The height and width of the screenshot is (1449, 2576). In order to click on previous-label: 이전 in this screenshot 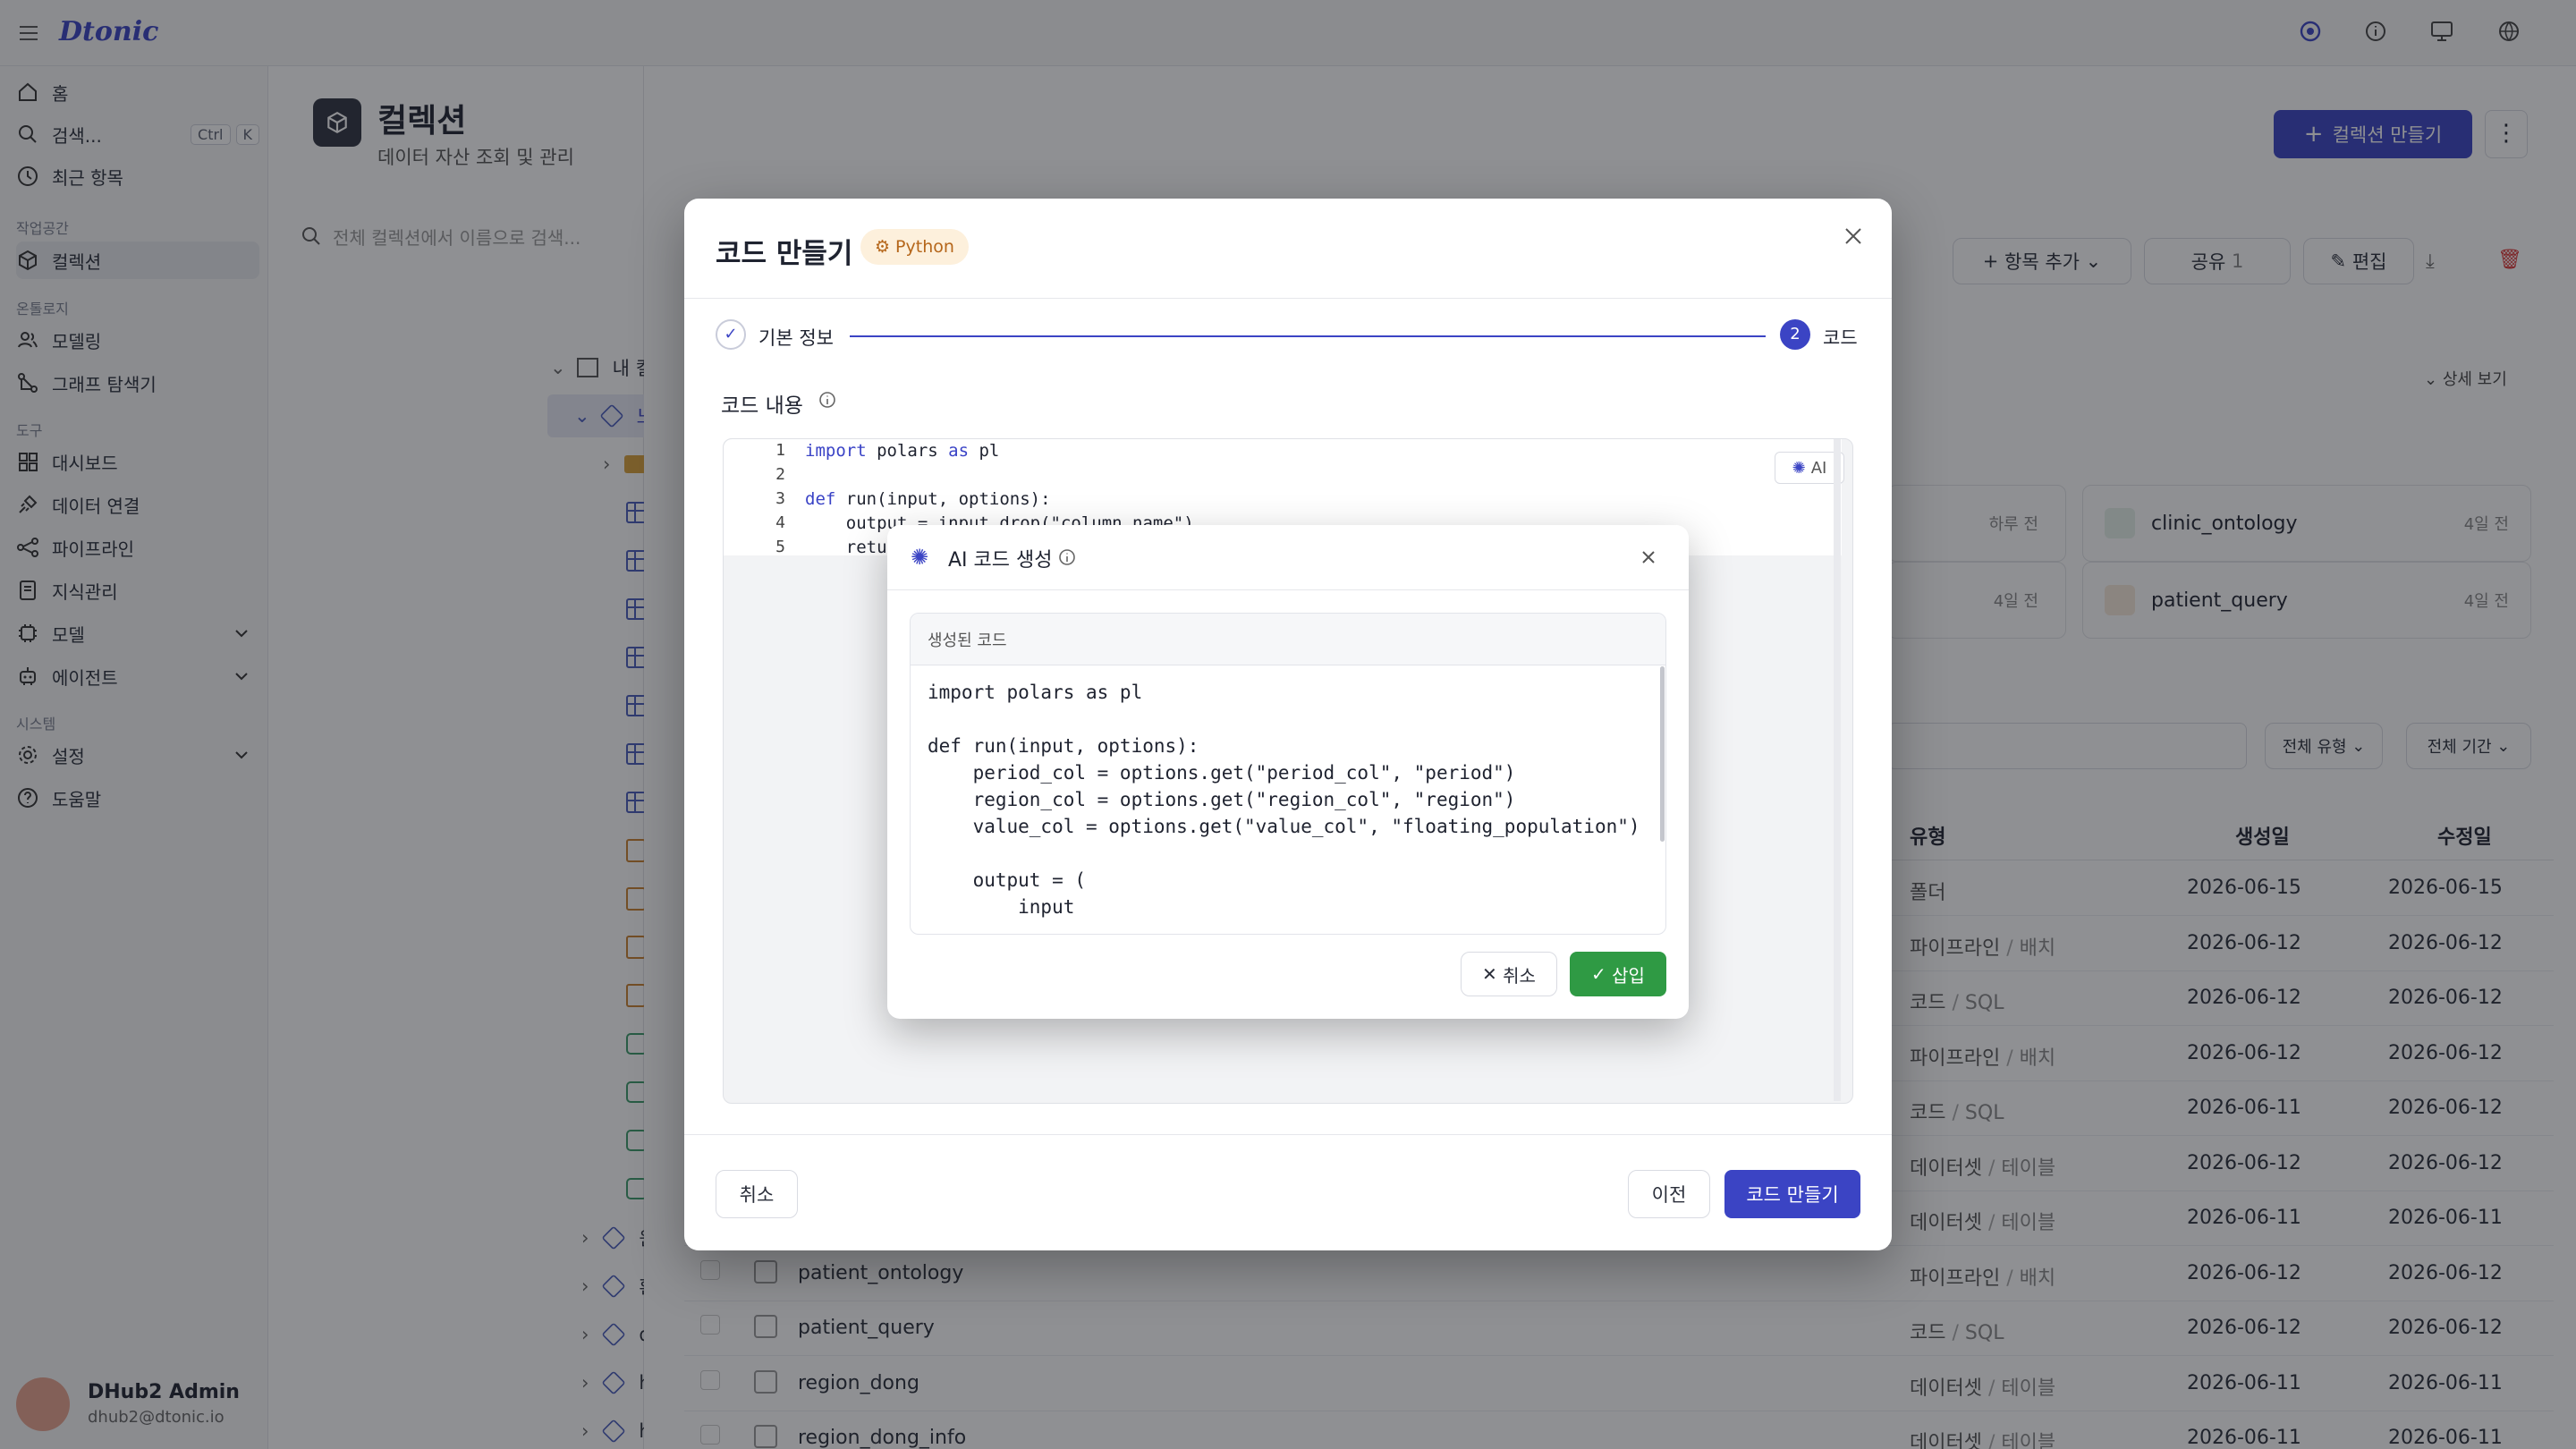, I will do `click(1669, 1195)`.